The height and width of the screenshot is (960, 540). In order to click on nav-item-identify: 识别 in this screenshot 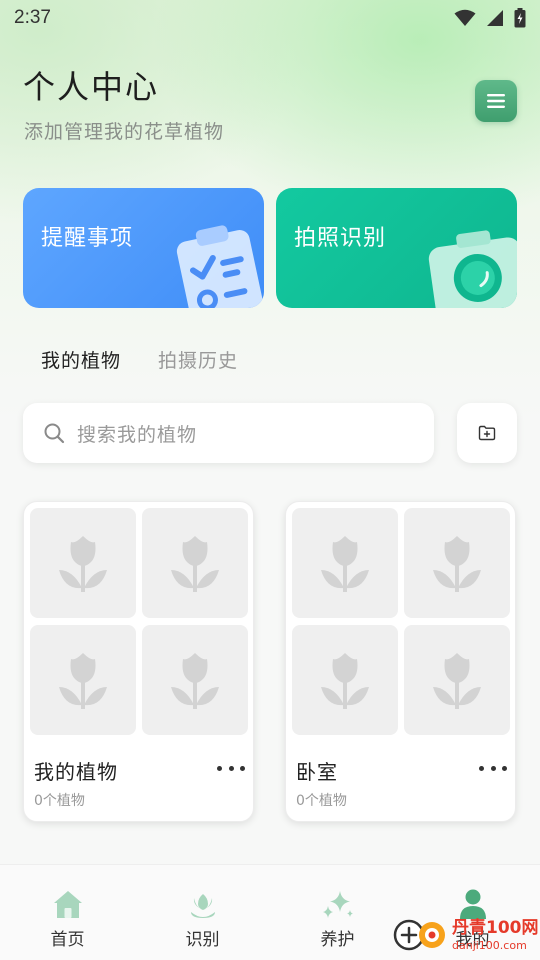, I will do `click(202, 912)`.